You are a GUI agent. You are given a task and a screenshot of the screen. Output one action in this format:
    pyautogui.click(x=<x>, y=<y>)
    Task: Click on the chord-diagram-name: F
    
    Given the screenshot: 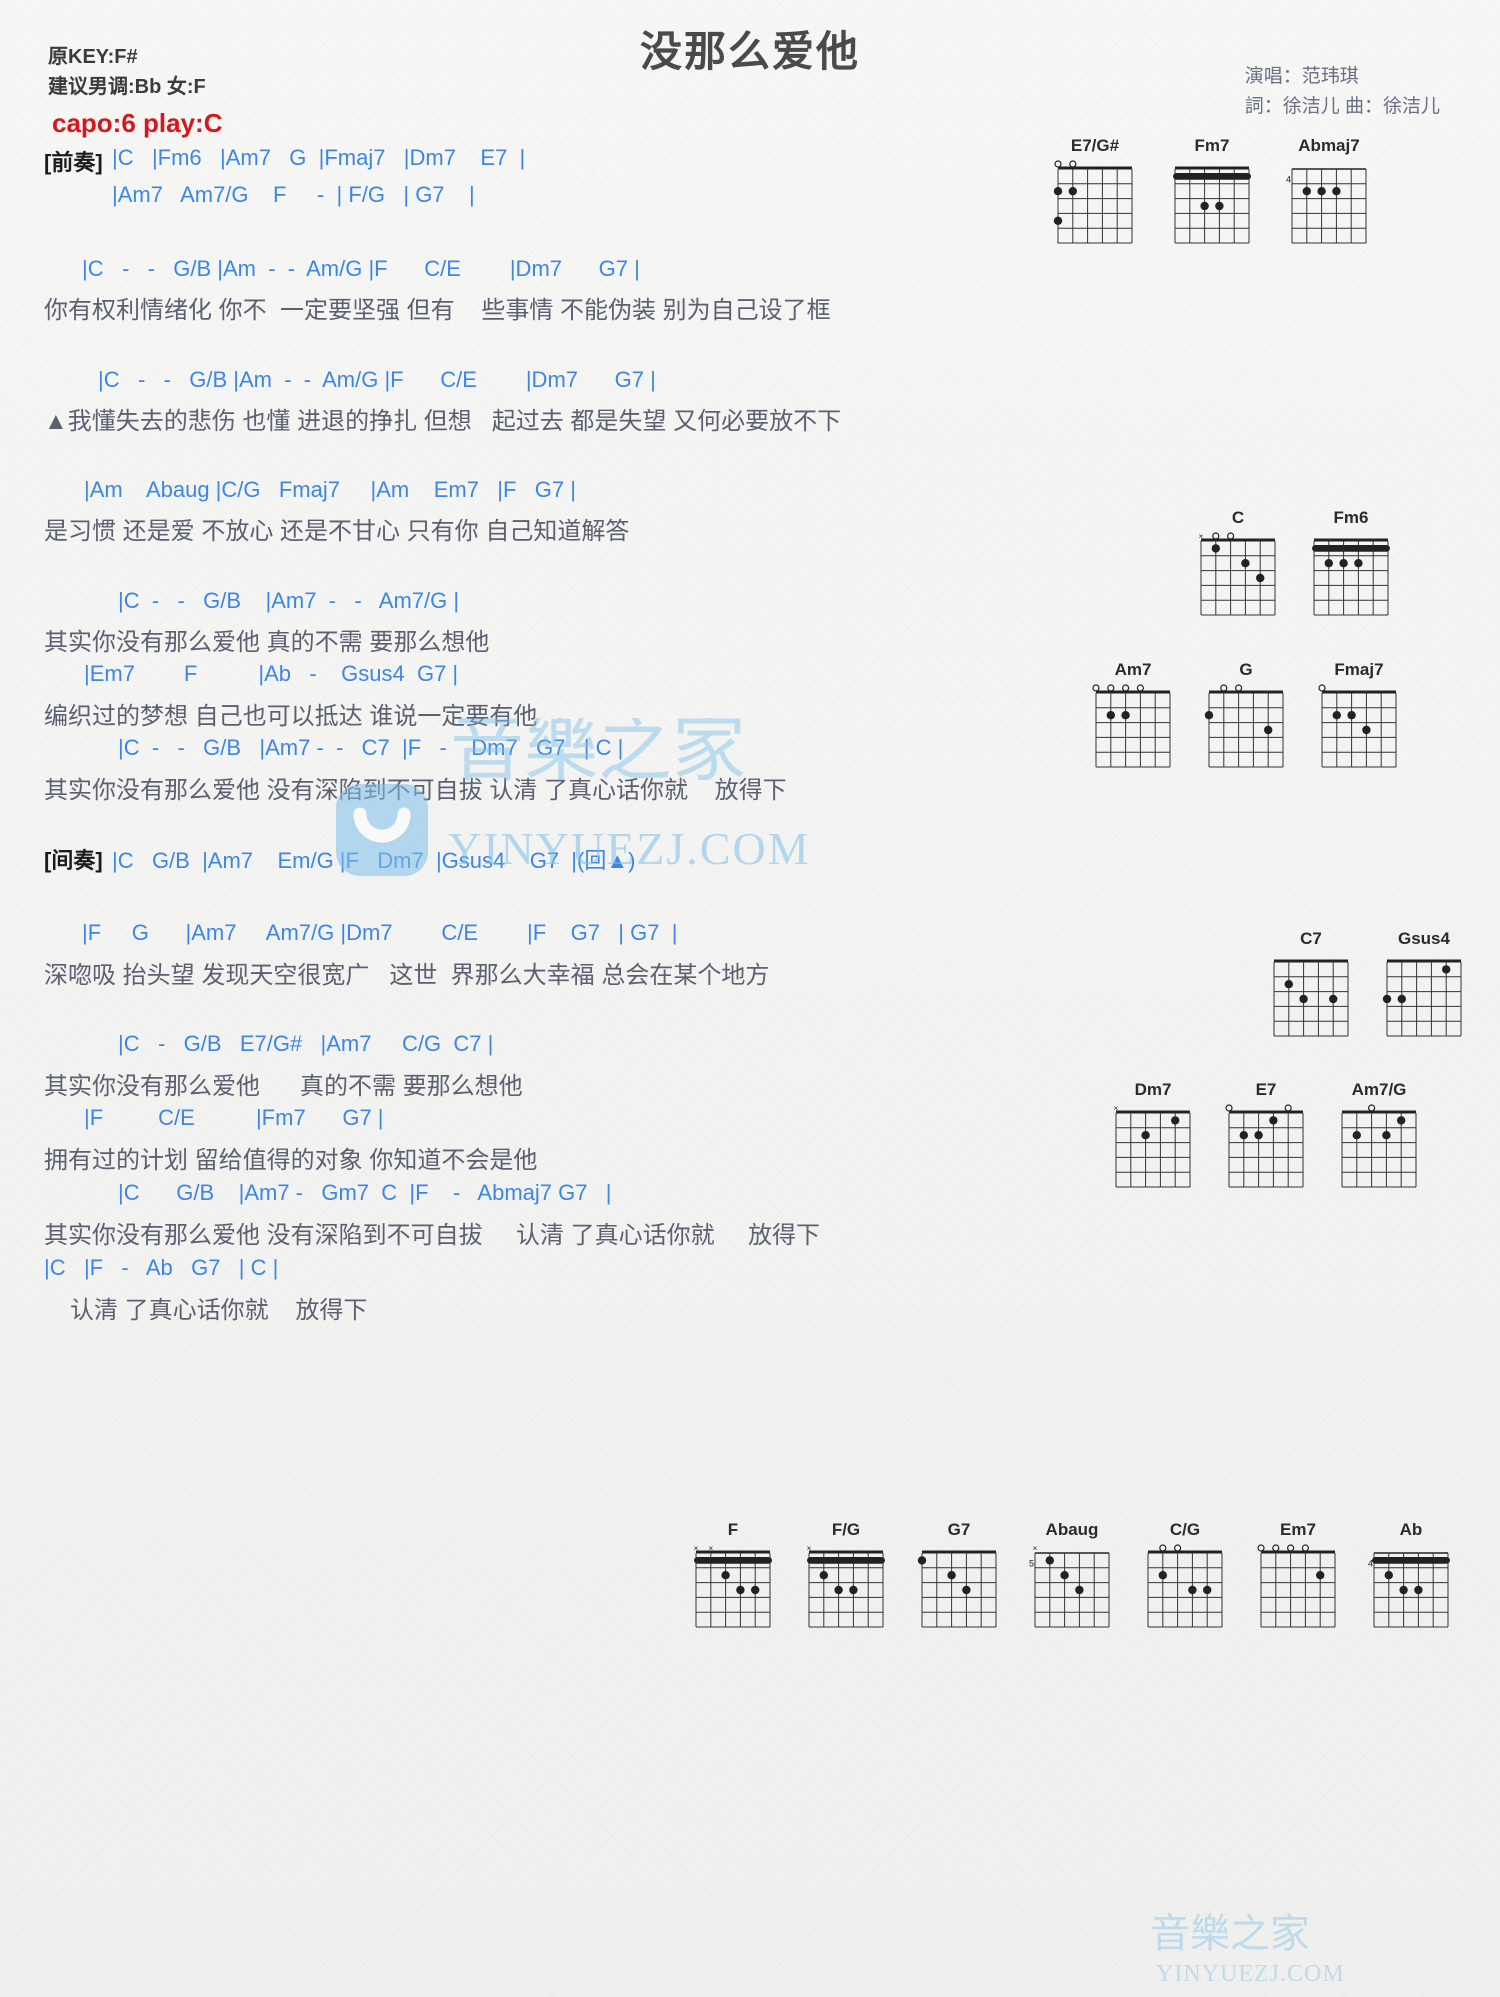 What is the action you would take?
    pyautogui.click(x=733, y=1529)
    